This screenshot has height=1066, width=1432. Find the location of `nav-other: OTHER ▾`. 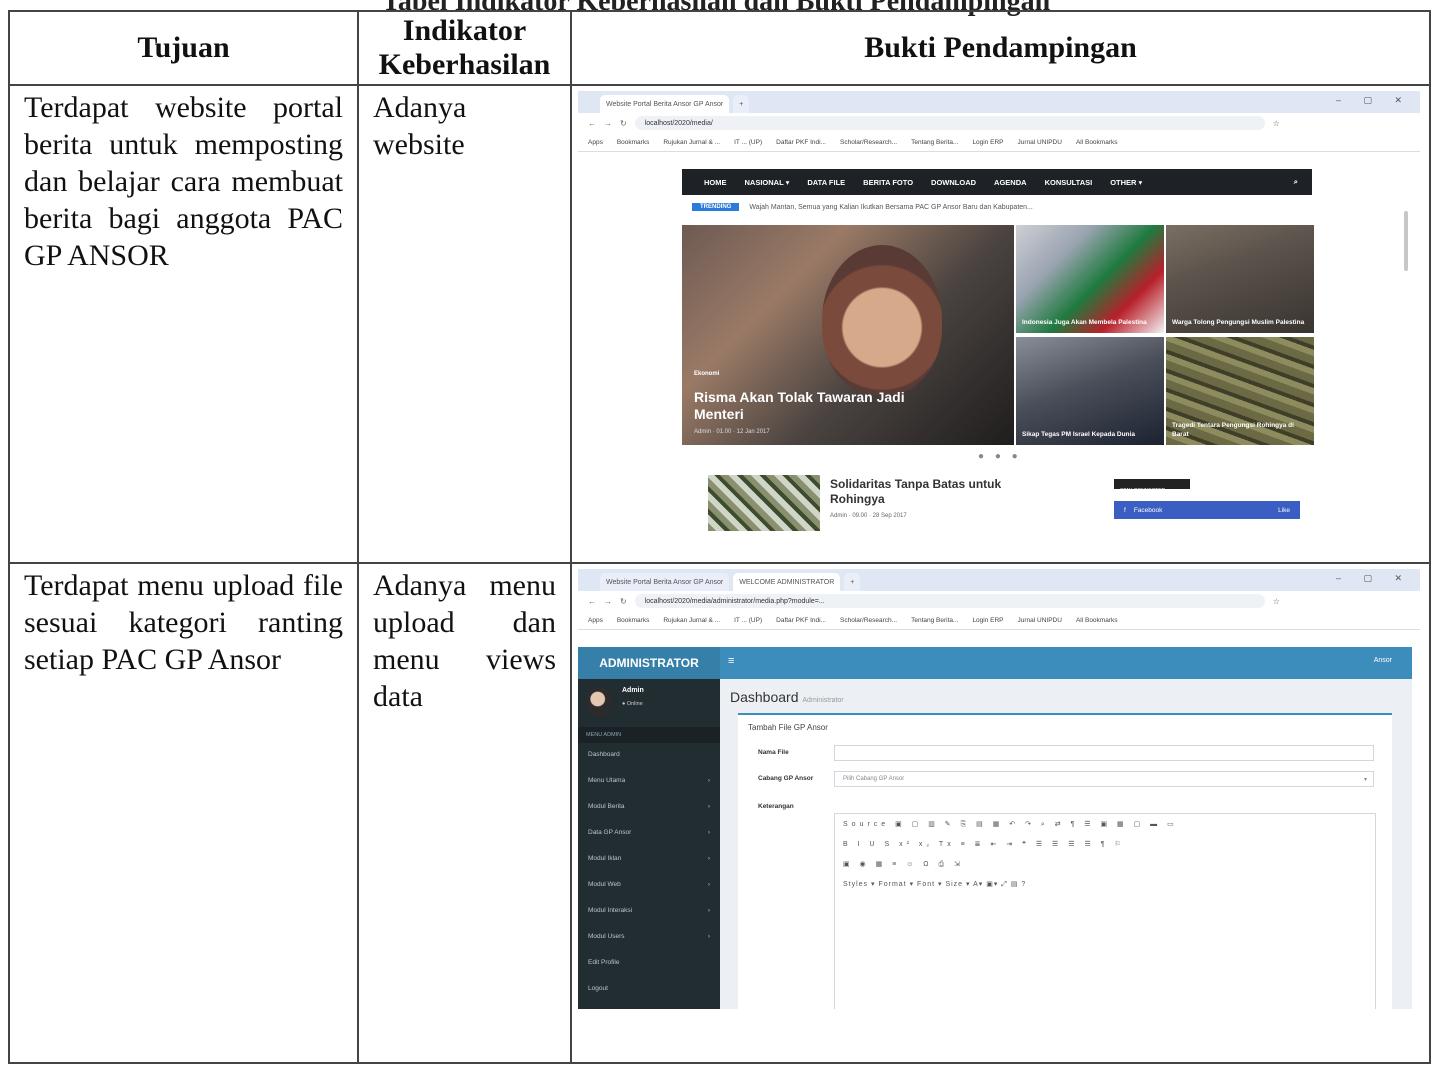

nav-other: OTHER ▾ is located at coordinates (1126, 182).